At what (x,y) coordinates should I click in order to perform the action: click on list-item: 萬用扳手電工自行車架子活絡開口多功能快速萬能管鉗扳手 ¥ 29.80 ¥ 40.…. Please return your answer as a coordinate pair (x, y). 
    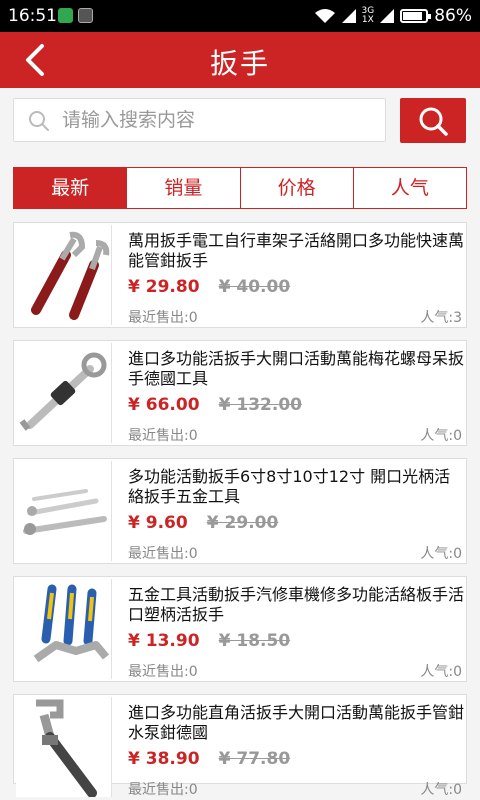
    Looking at the image, I should click on (240, 275).